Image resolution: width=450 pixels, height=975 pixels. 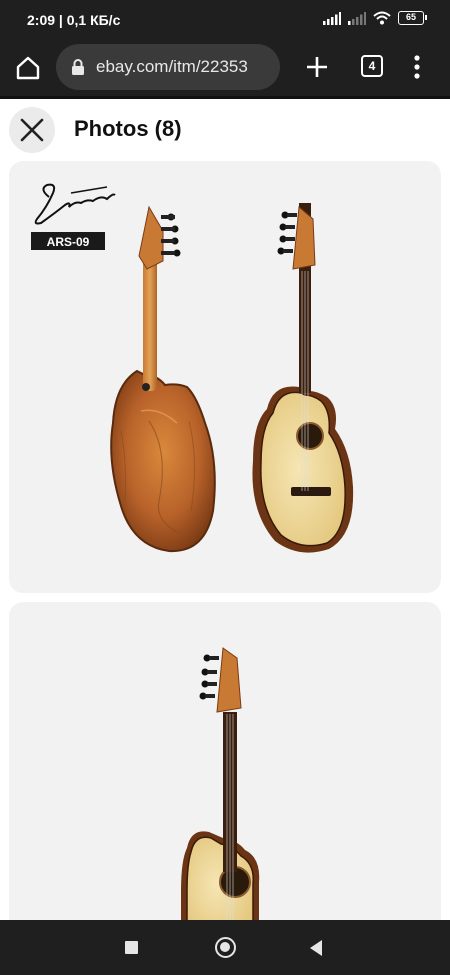 I want to click on status-bar: 2:09 | 0,1 КБ/с 65, so click(x=225, y=20).